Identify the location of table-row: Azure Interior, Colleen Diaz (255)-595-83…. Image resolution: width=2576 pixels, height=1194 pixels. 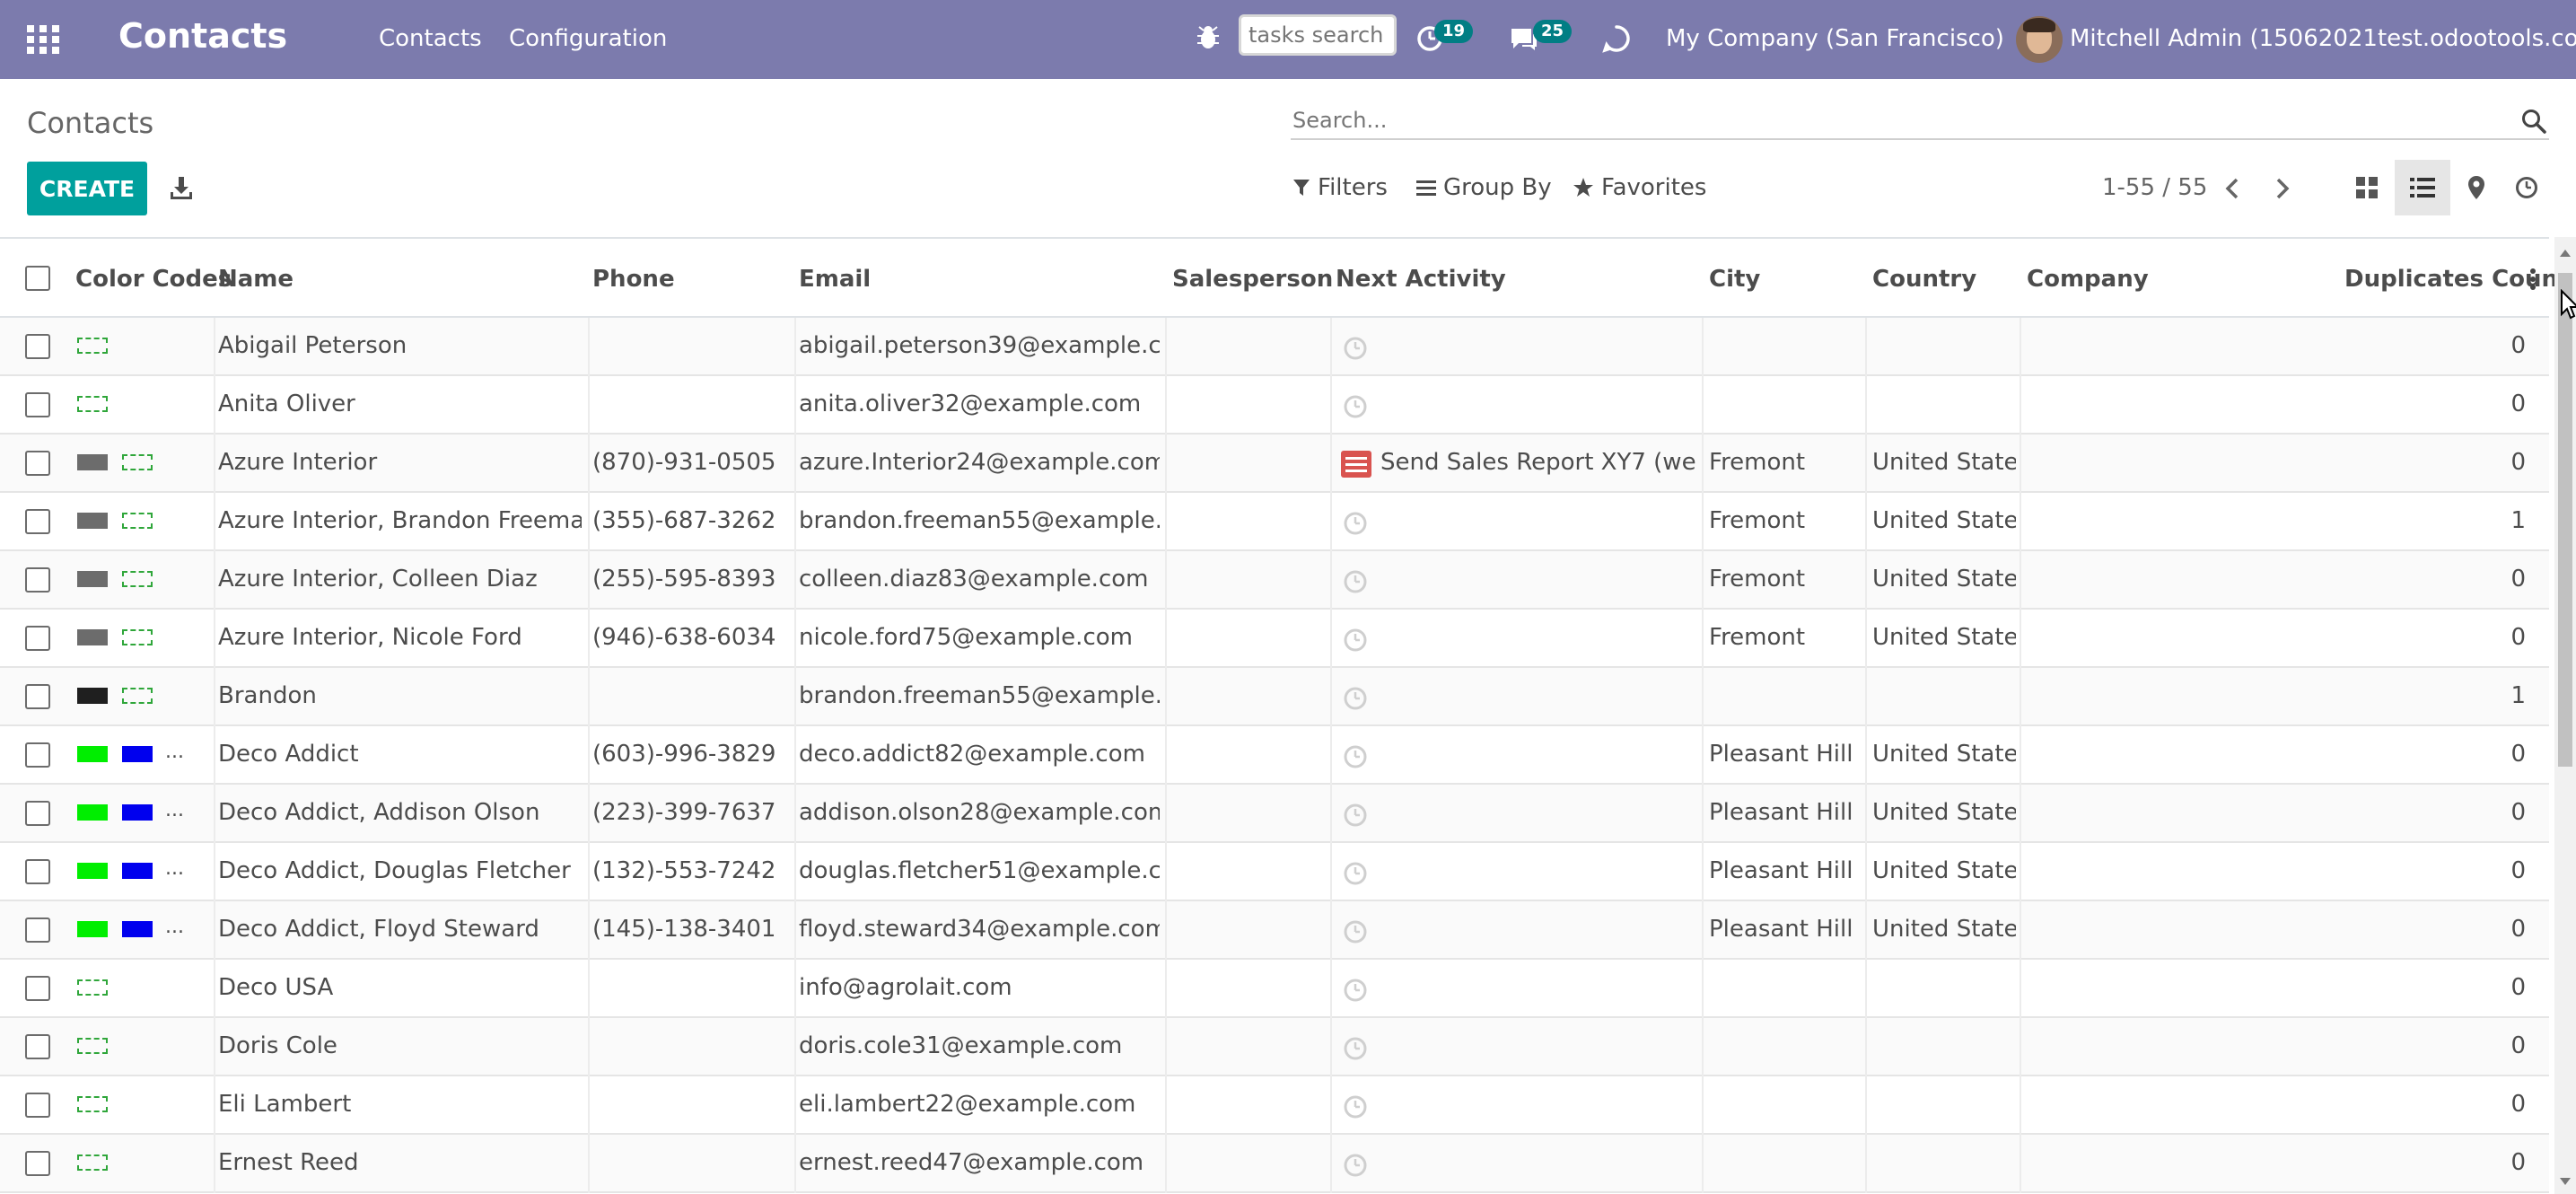
(1274, 580).